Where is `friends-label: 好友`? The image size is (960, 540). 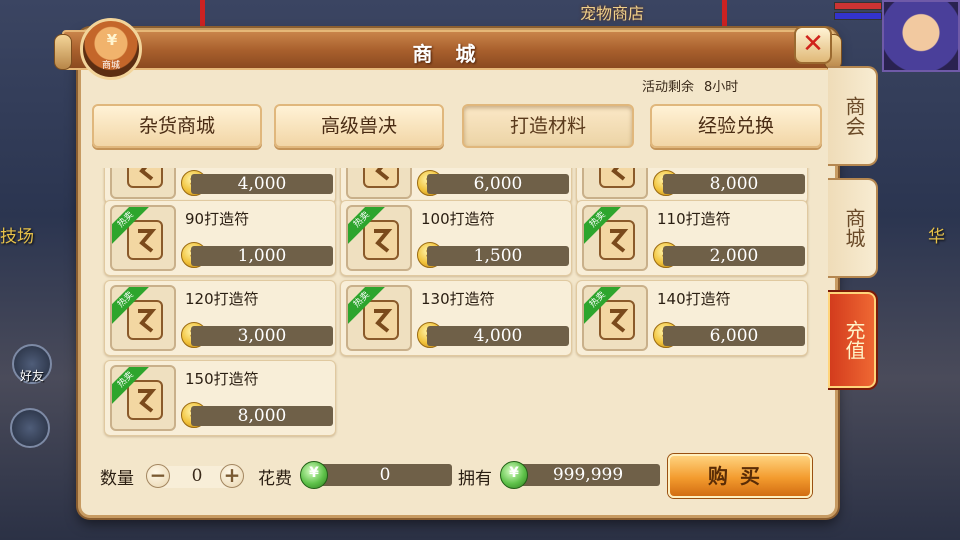 friends-label: 好友 is located at coordinates (31, 376).